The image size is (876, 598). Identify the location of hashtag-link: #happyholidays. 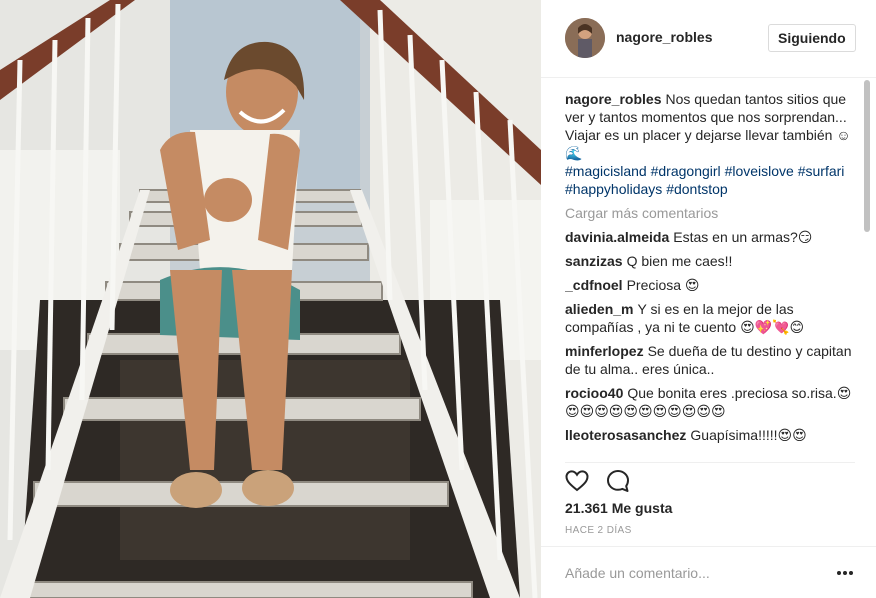
(613, 189).